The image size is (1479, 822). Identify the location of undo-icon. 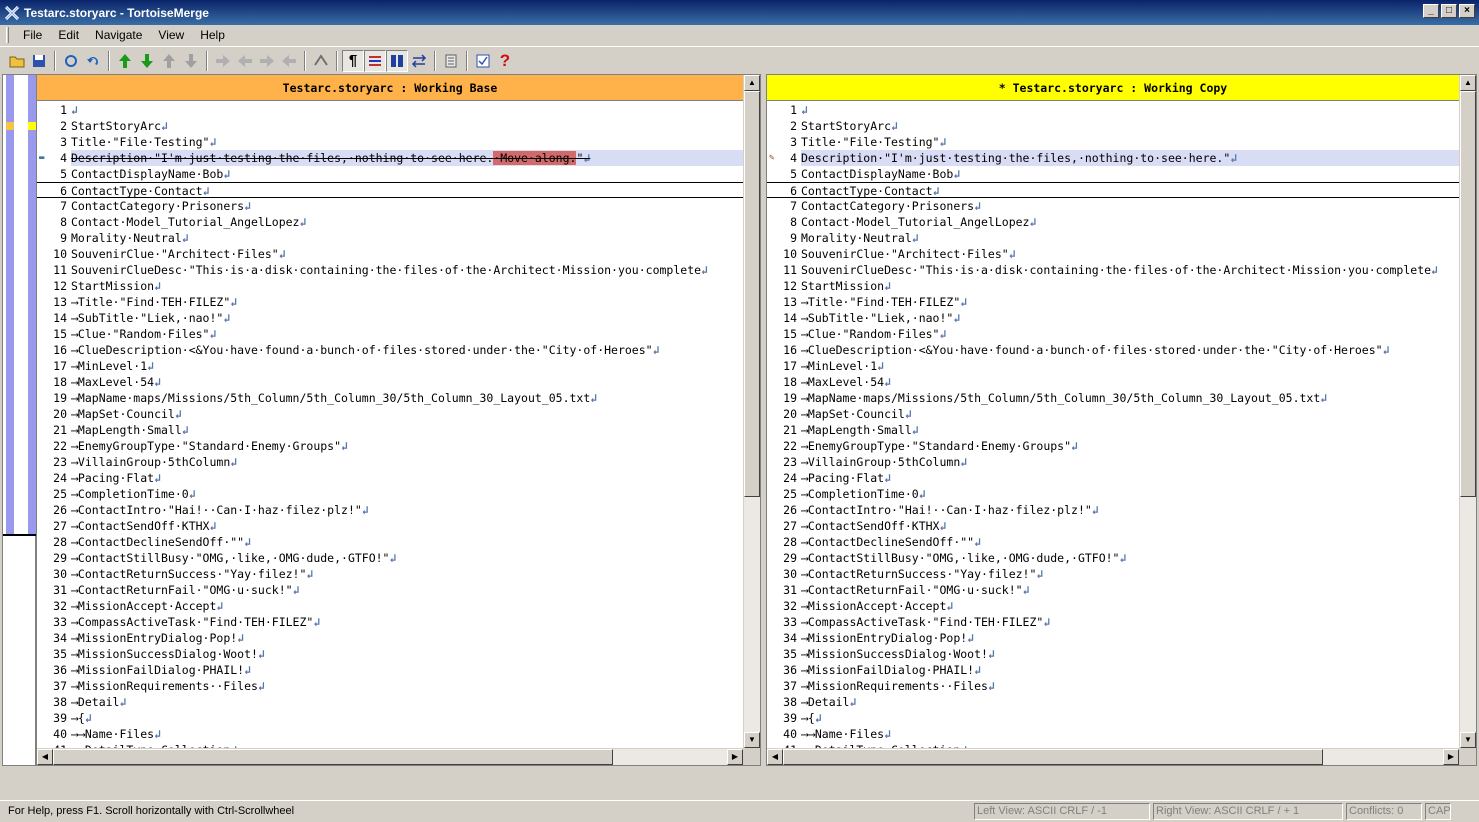
(93, 61).